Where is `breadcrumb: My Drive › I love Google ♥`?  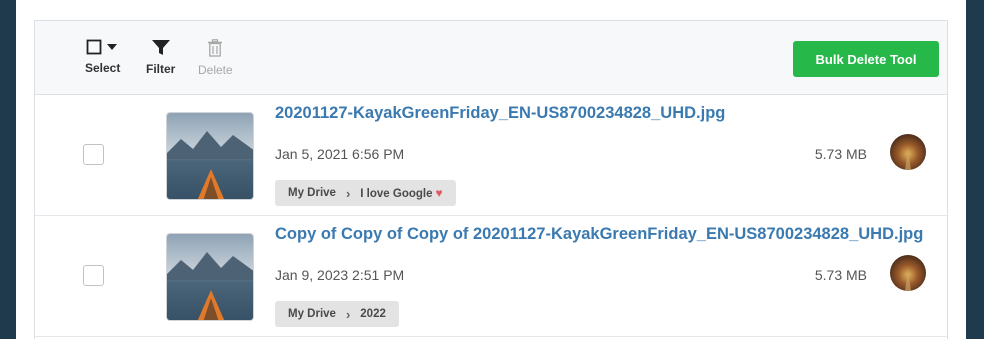 breadcrumb: My Drive › I love Google ♥ is located at coordinates (365, 193).